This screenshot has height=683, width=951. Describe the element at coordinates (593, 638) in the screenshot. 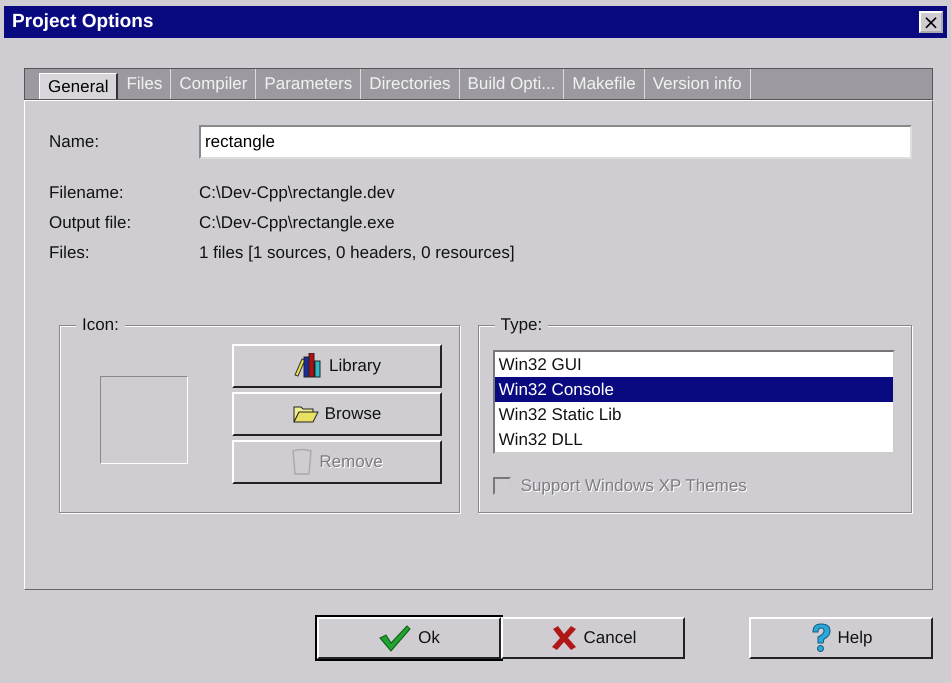

I see `cancel-button: Cancel` at that location.